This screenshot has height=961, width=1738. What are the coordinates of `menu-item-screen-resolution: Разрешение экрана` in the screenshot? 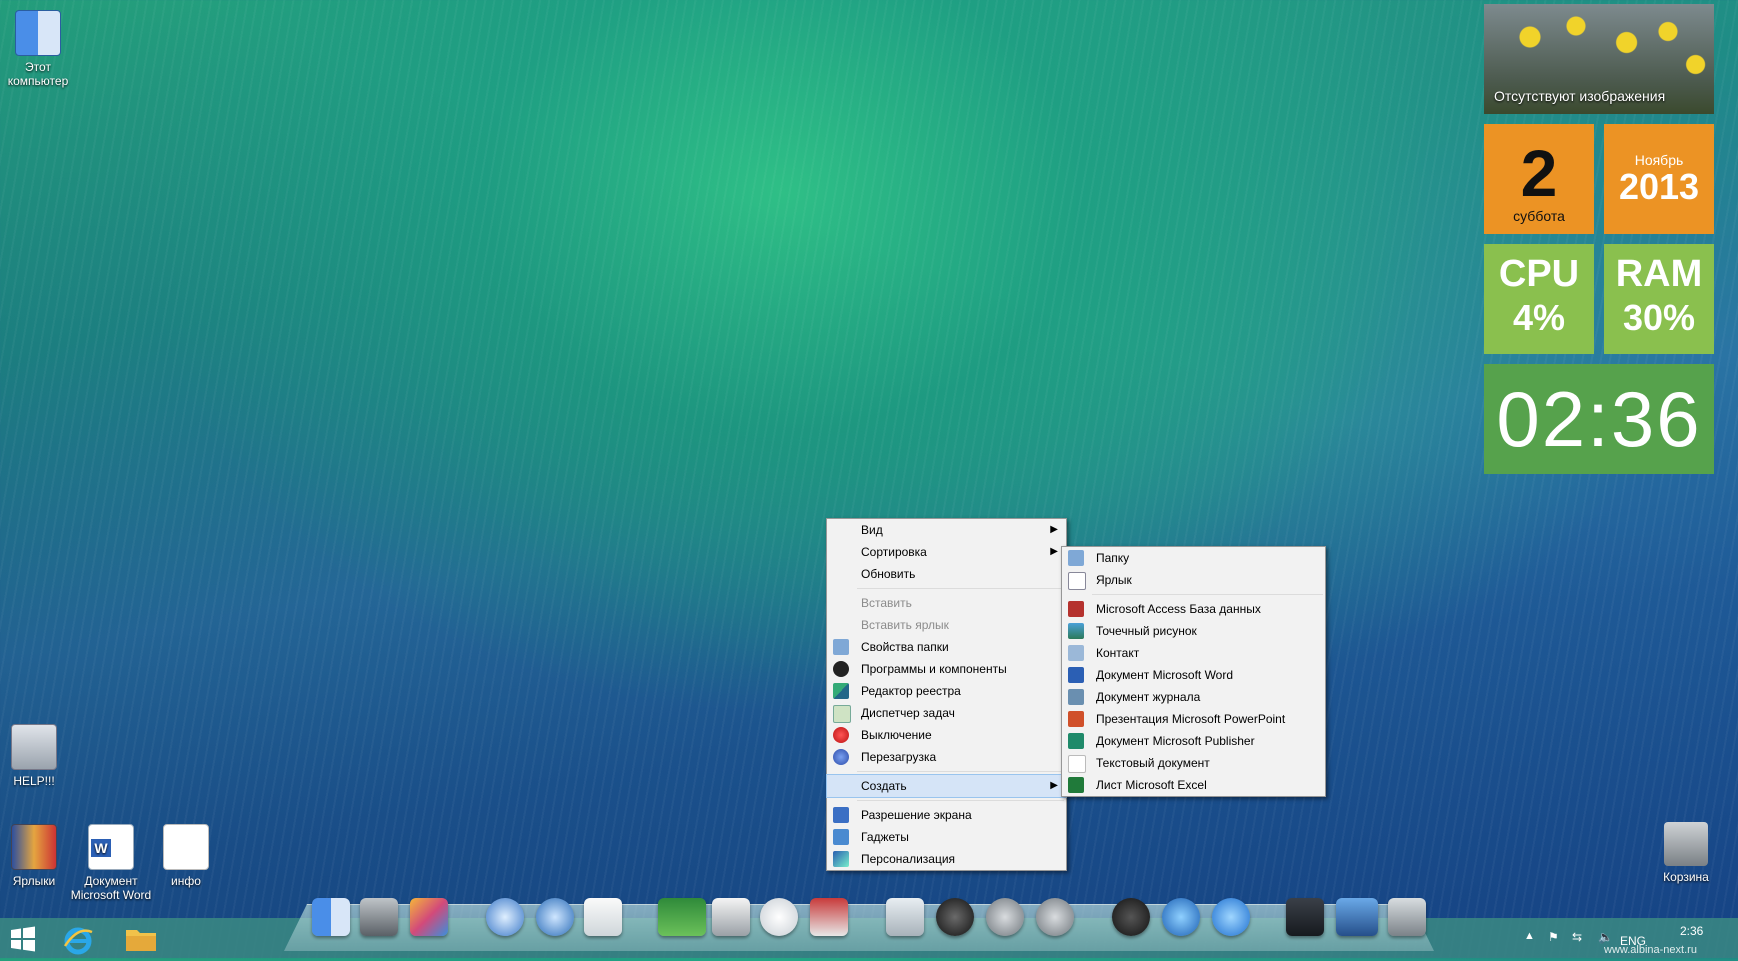 It's located at (946, 815).